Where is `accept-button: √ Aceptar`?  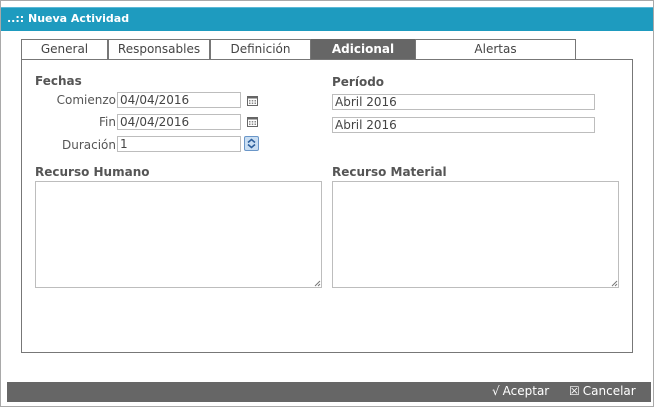
accept-button: √ Aceptar is located at coordinates (520, 391).